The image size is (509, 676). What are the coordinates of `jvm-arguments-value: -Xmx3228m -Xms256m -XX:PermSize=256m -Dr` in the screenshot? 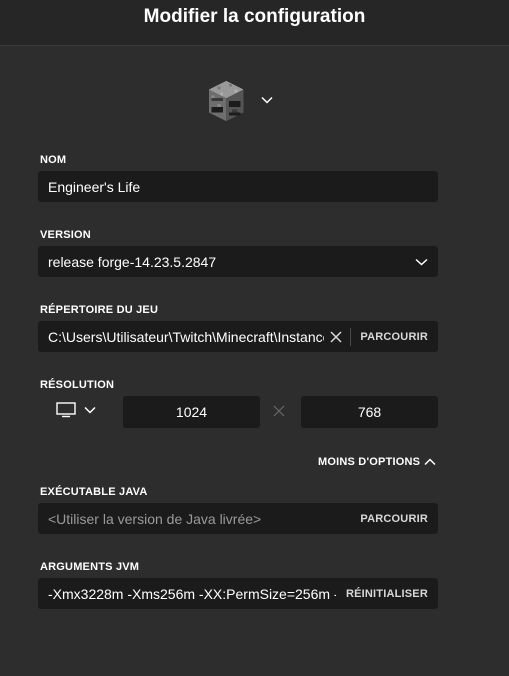 It's located at (192, 593).